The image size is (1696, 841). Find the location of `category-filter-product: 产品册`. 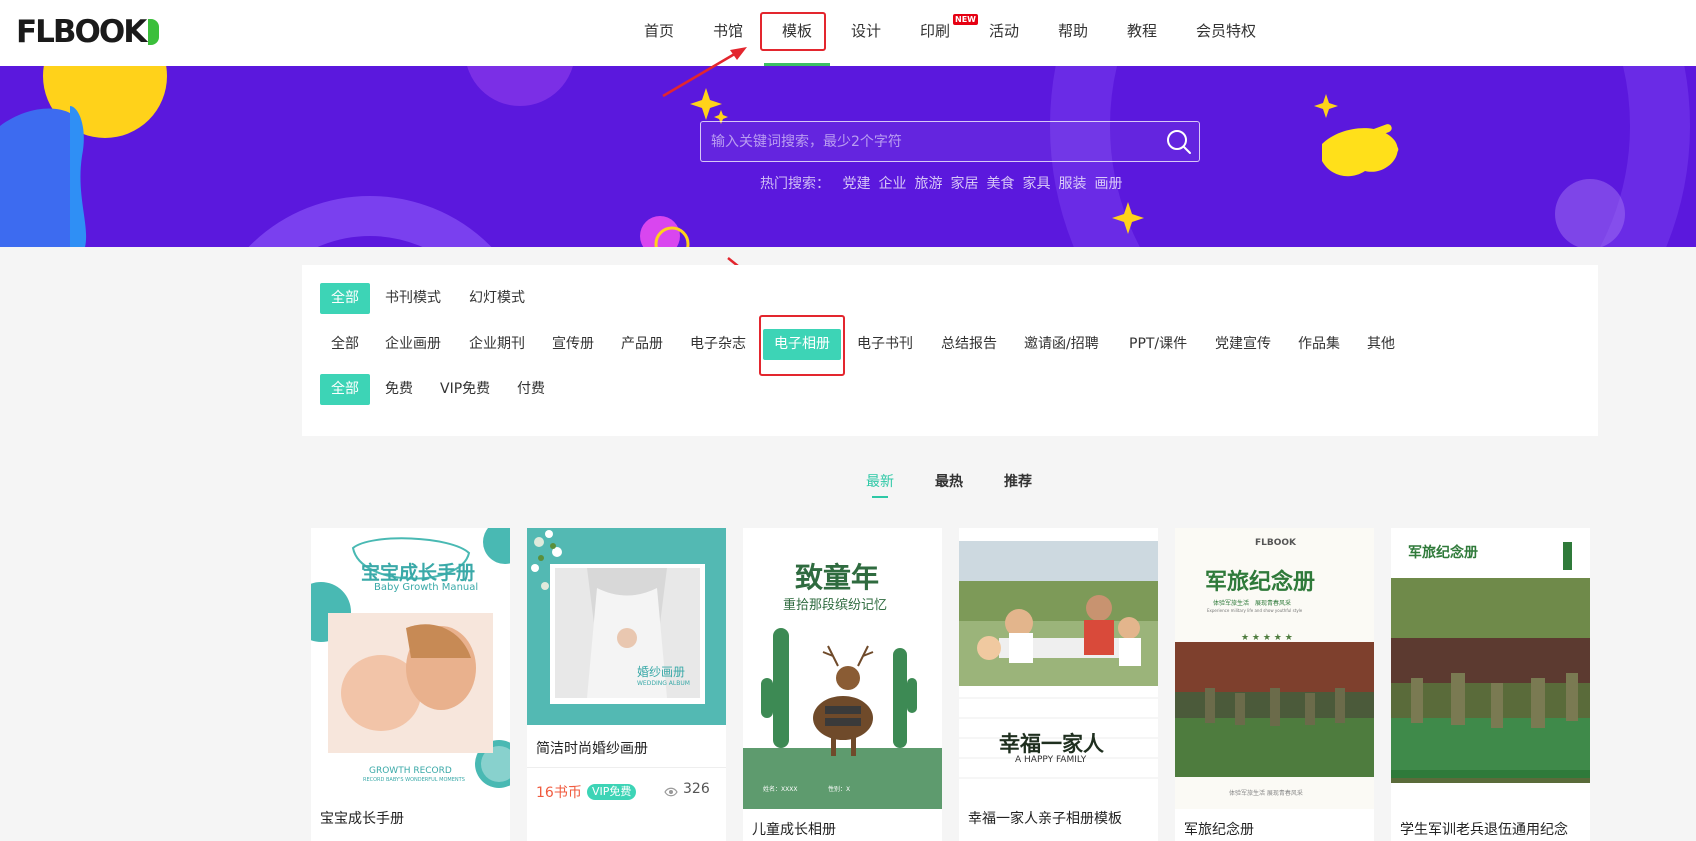

category-filter-product: 产品册 is located at coordinates (642, 344).